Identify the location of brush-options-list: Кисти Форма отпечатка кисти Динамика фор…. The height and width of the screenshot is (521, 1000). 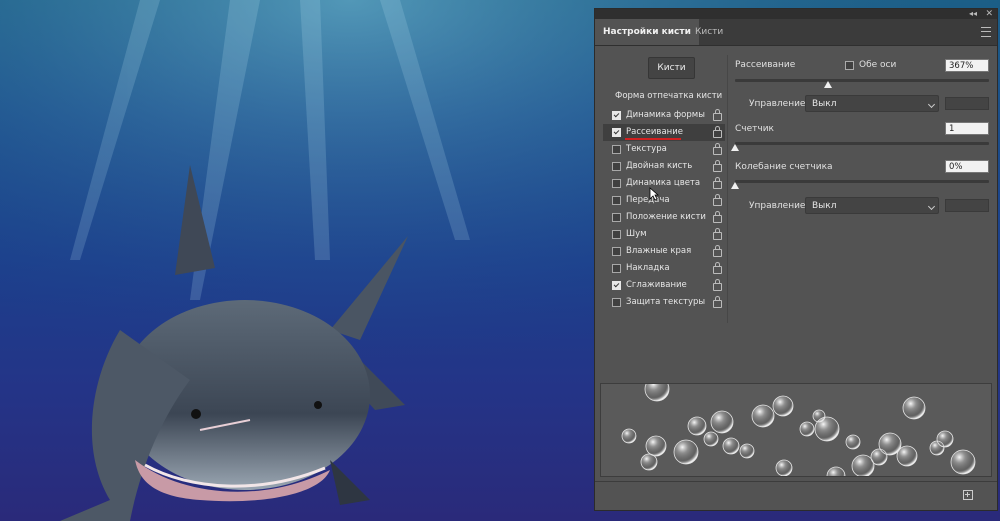
(664, 187).